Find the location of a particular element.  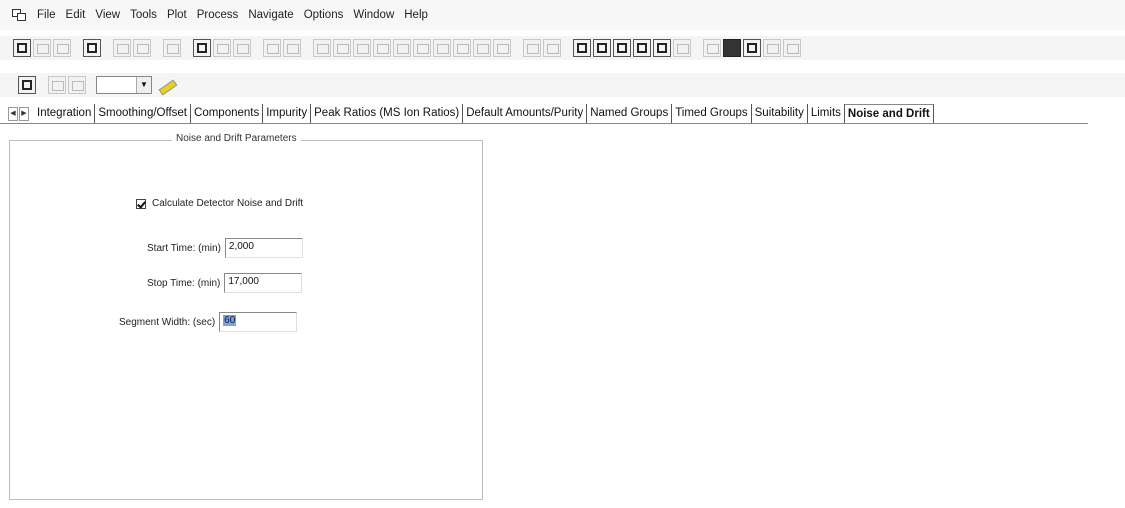

database-icon is located at coordinates (752, 48).